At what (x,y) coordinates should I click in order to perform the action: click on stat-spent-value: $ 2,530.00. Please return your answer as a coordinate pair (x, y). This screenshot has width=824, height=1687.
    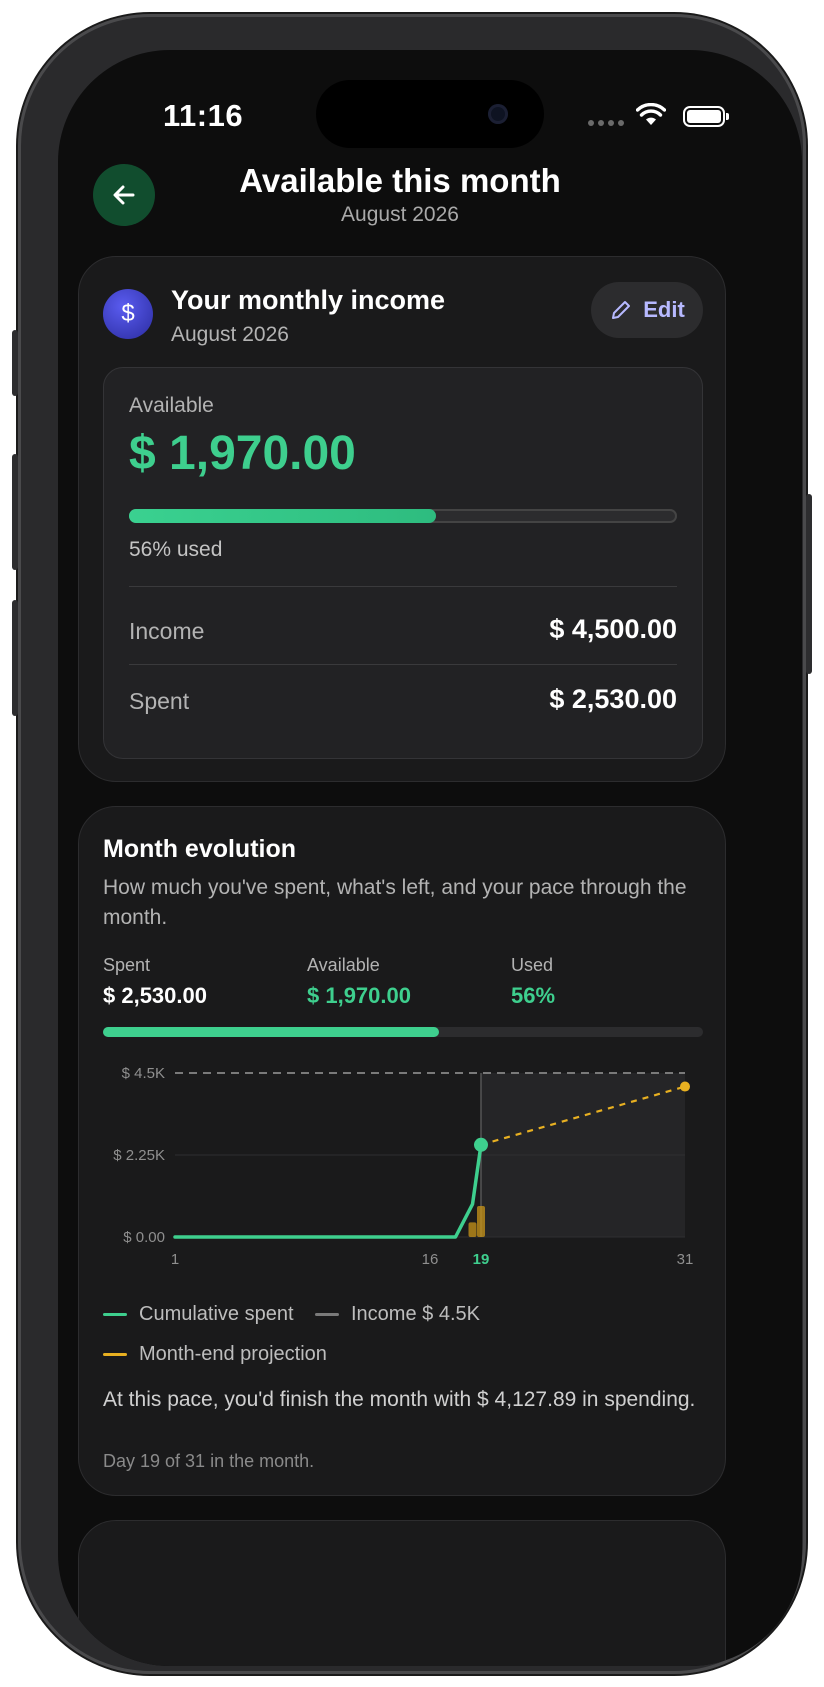
    Looking at the image, I should click on (155, 995).